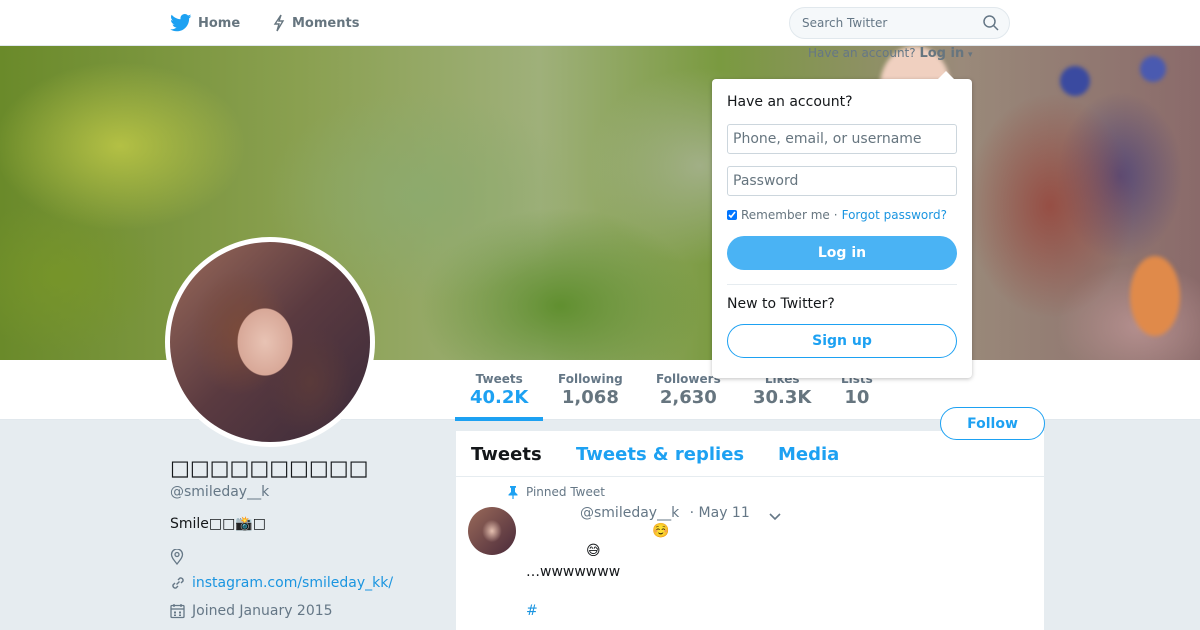 Image resolution: width=1200 pixels, height=630 pixels. What do you see at coordinates (732, 215) in the screenshot?
I see `remember-me-checkbox` at bounding box center [732, 215].